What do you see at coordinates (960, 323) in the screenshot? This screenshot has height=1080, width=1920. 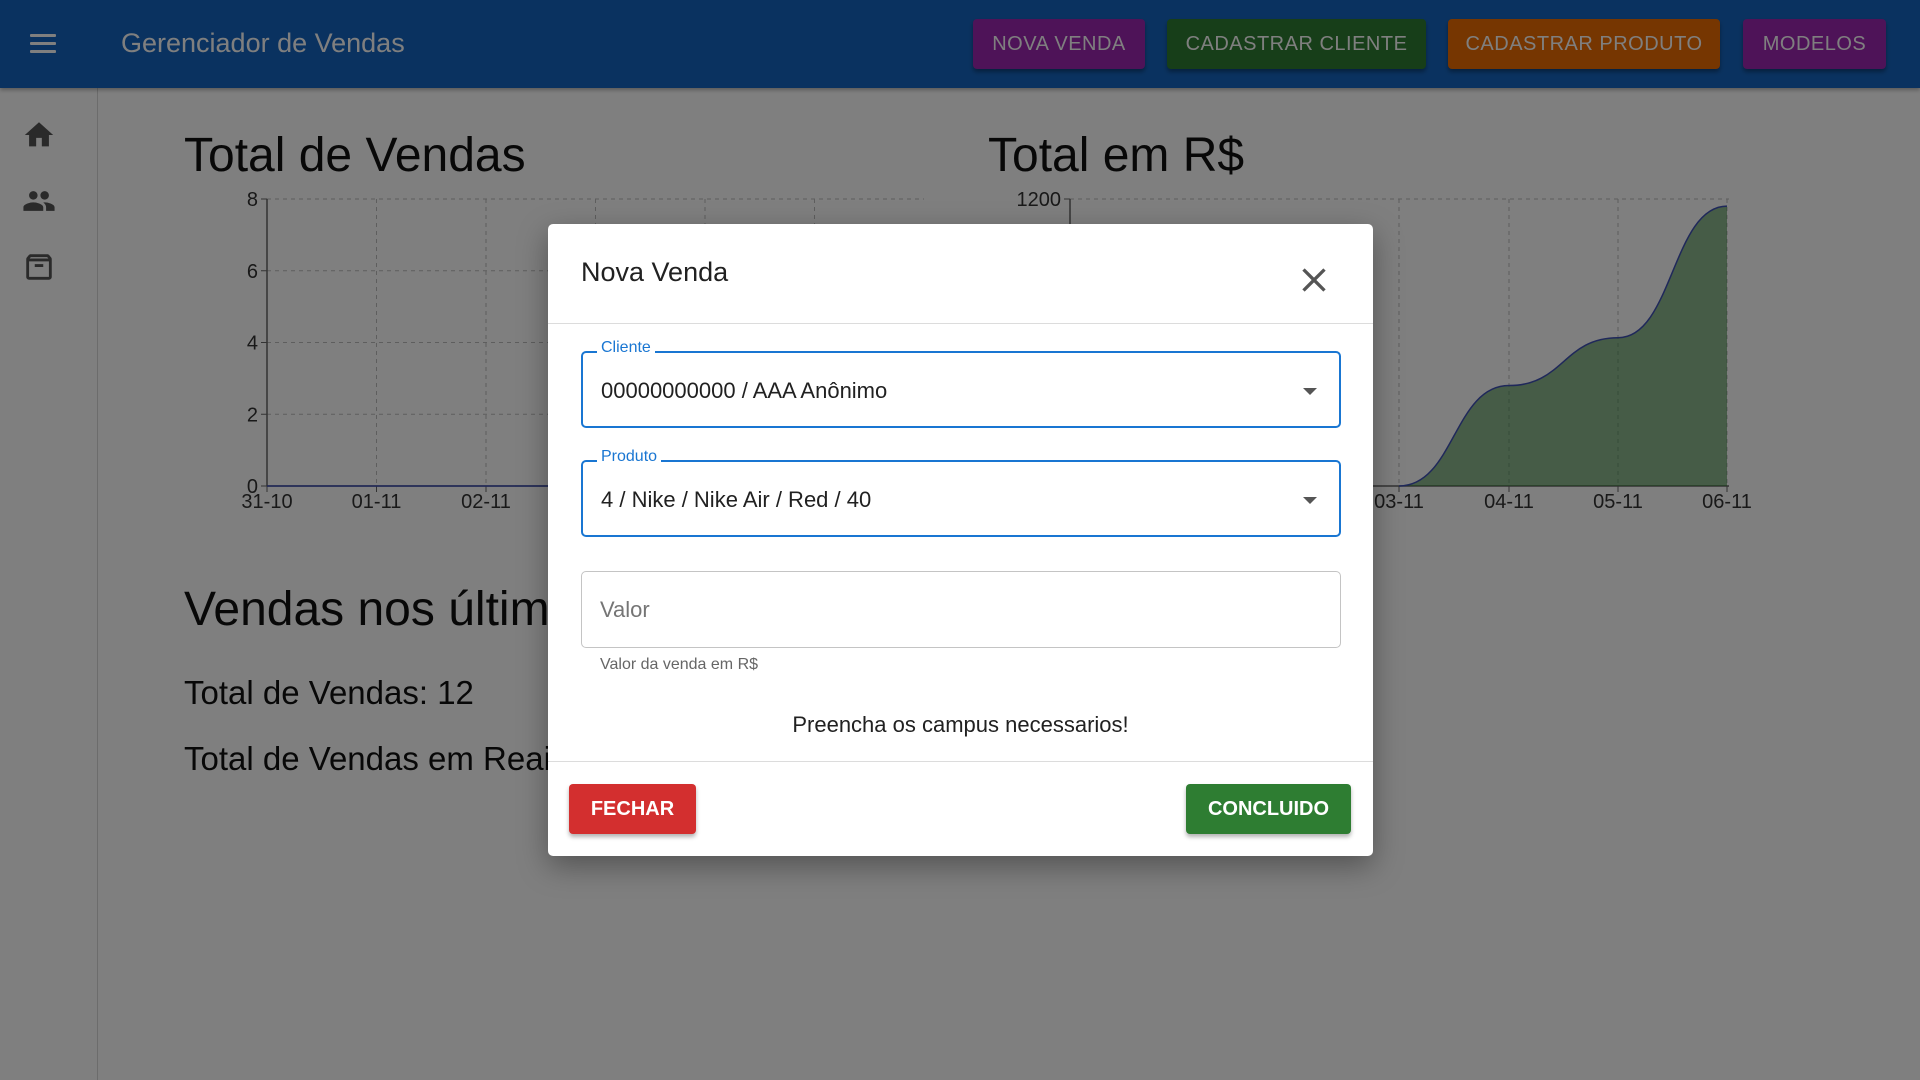 I see `dialog-divider-top` at bounding box center [960, 323].